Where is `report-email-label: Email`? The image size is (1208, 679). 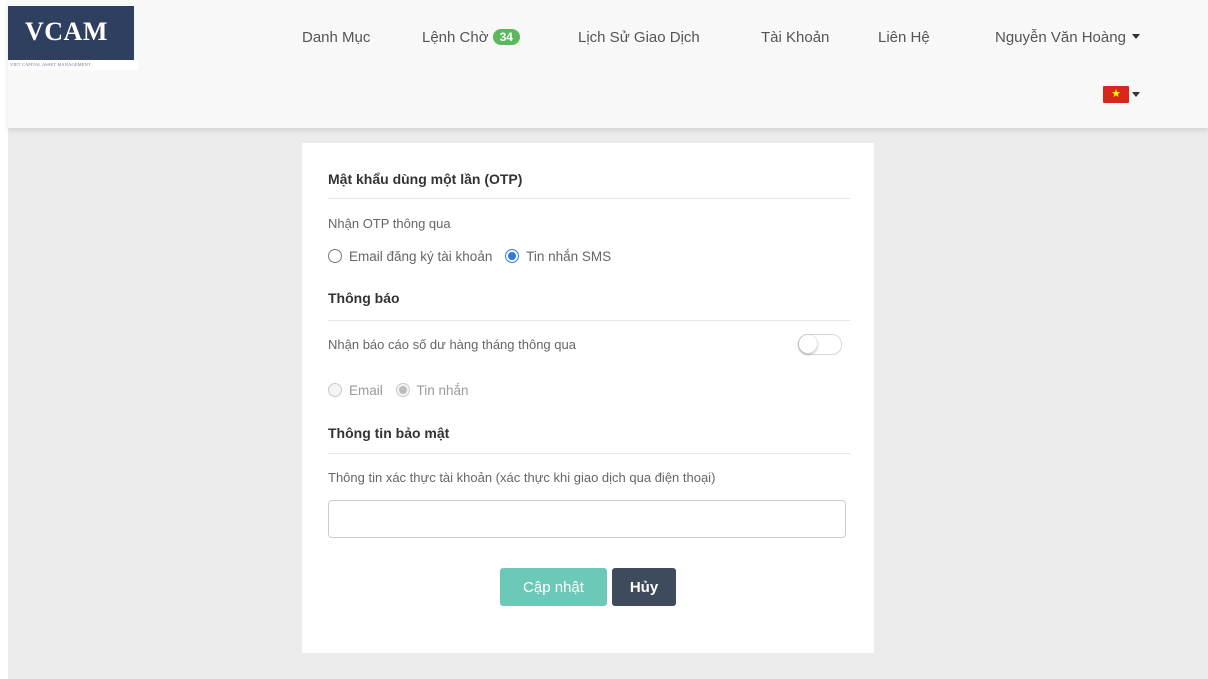 report-email-label: Email is located at coordinates (366, 390).